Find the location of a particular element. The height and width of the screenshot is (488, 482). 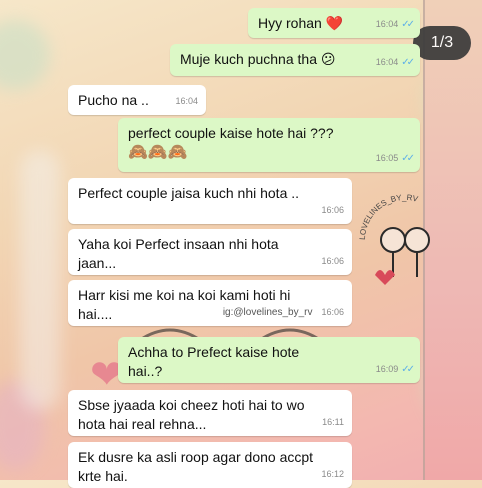

message-meta: ig:@lovelines_by_rv 16:06 is located at coordinates (280, 312).